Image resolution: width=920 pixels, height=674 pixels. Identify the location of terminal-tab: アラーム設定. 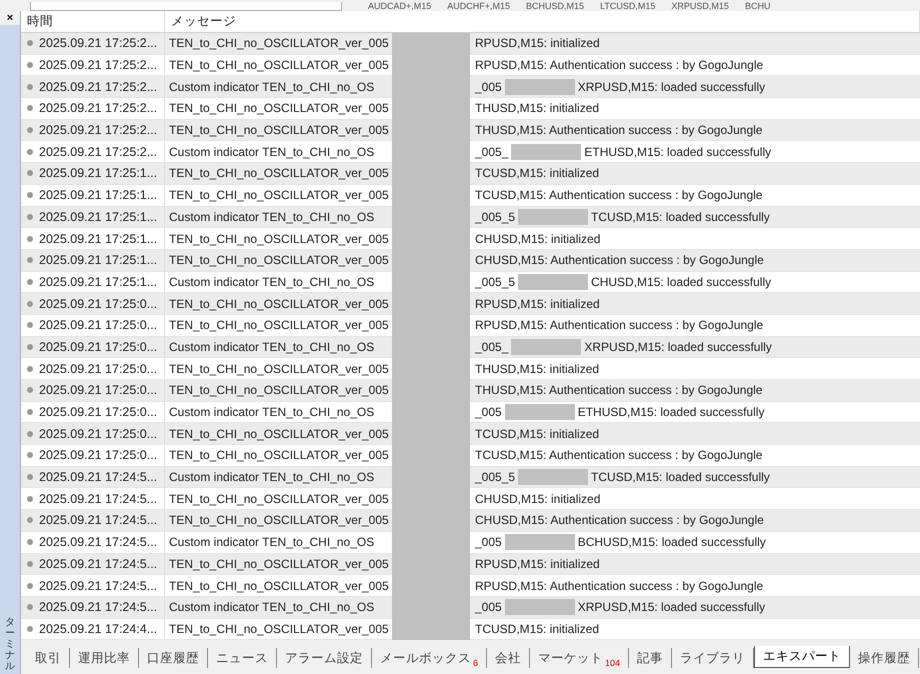
(324, 658).